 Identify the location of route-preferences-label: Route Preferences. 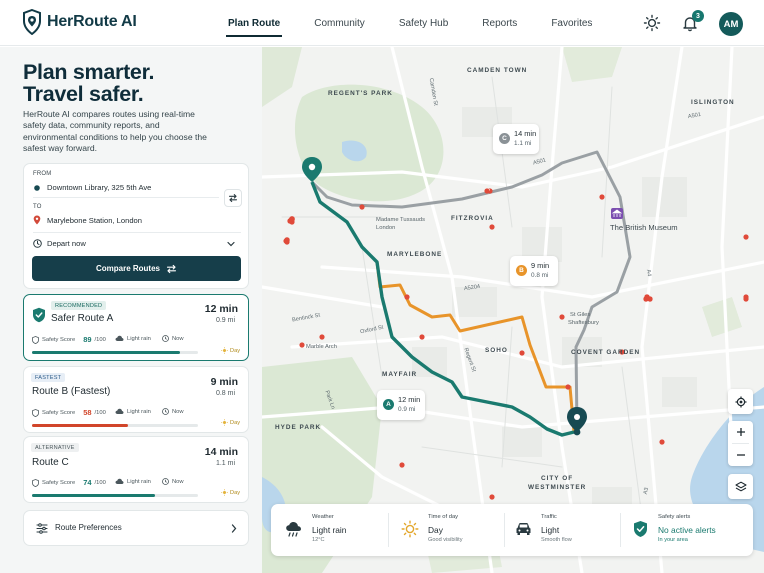
(88, 527).